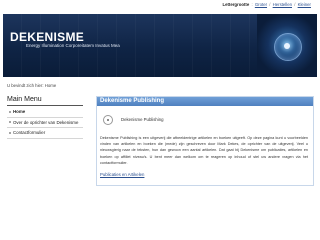 The width and height of the screenshot is (320, 240). What do you see at coordinates (19, 111) in the screenshot?
I see `sidebar-item-label: Home` at bounding box center [19, 111].